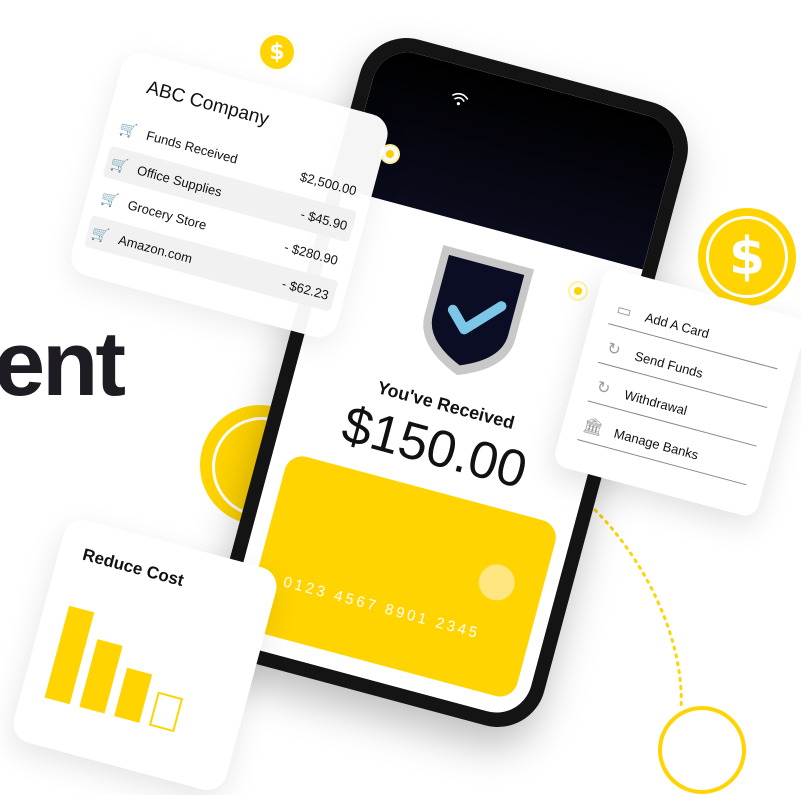 Image resolution: width=801 pixels, height=795 pixels. What do you see at coordinates (63, 364) in the screenshot?
I see `headline-fragment: ent` at bounding box center [63, 364].